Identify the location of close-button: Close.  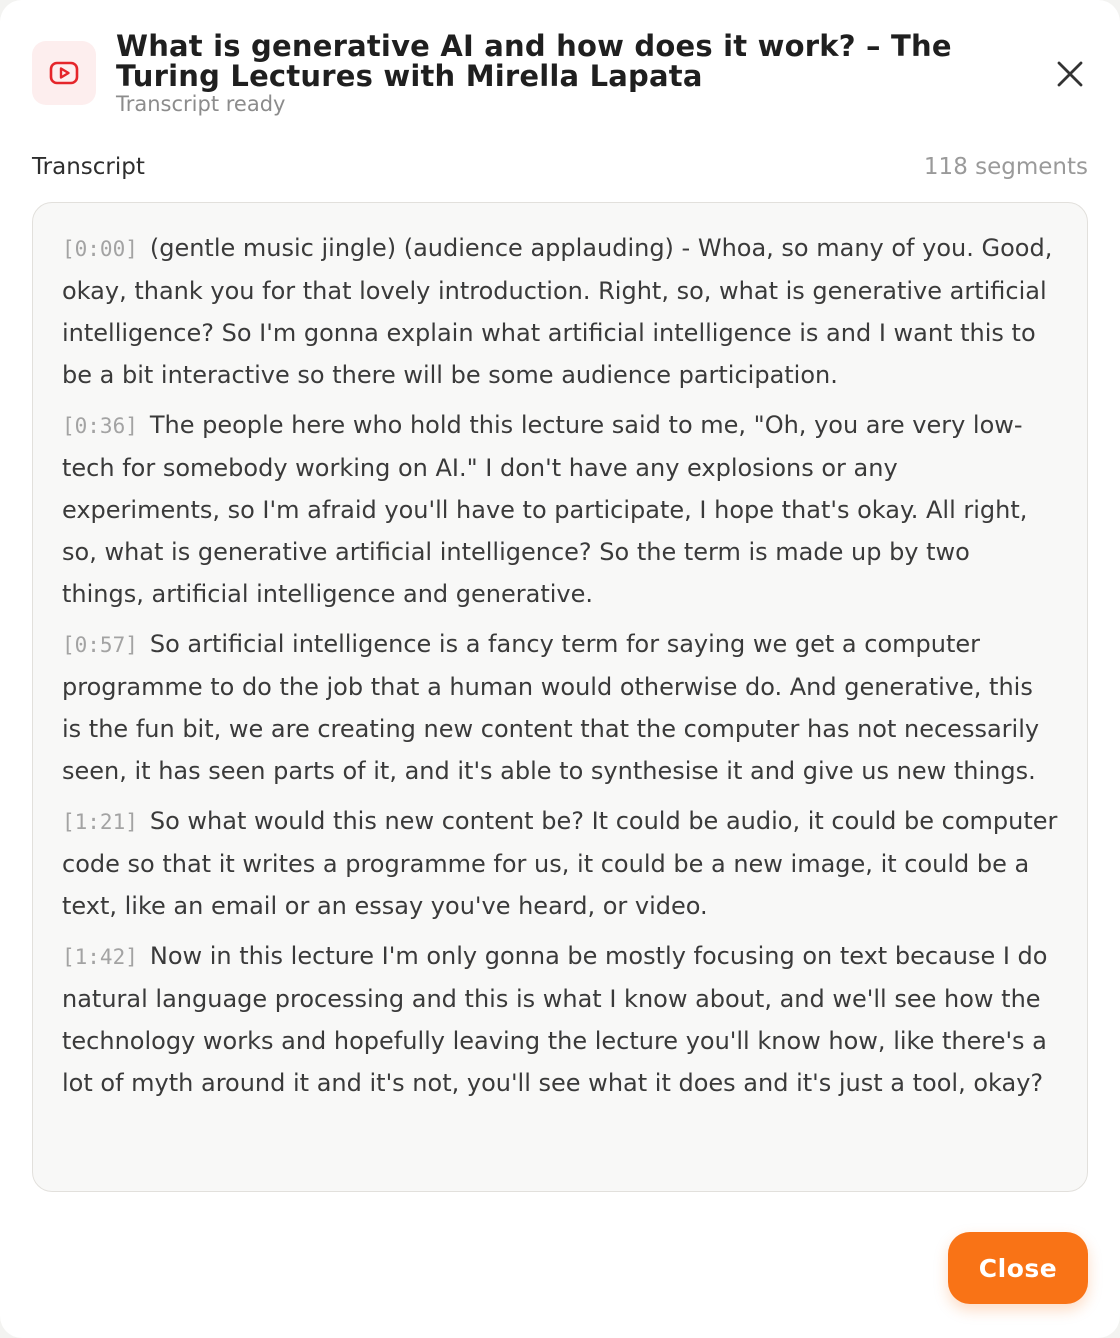
(1018, 1268).